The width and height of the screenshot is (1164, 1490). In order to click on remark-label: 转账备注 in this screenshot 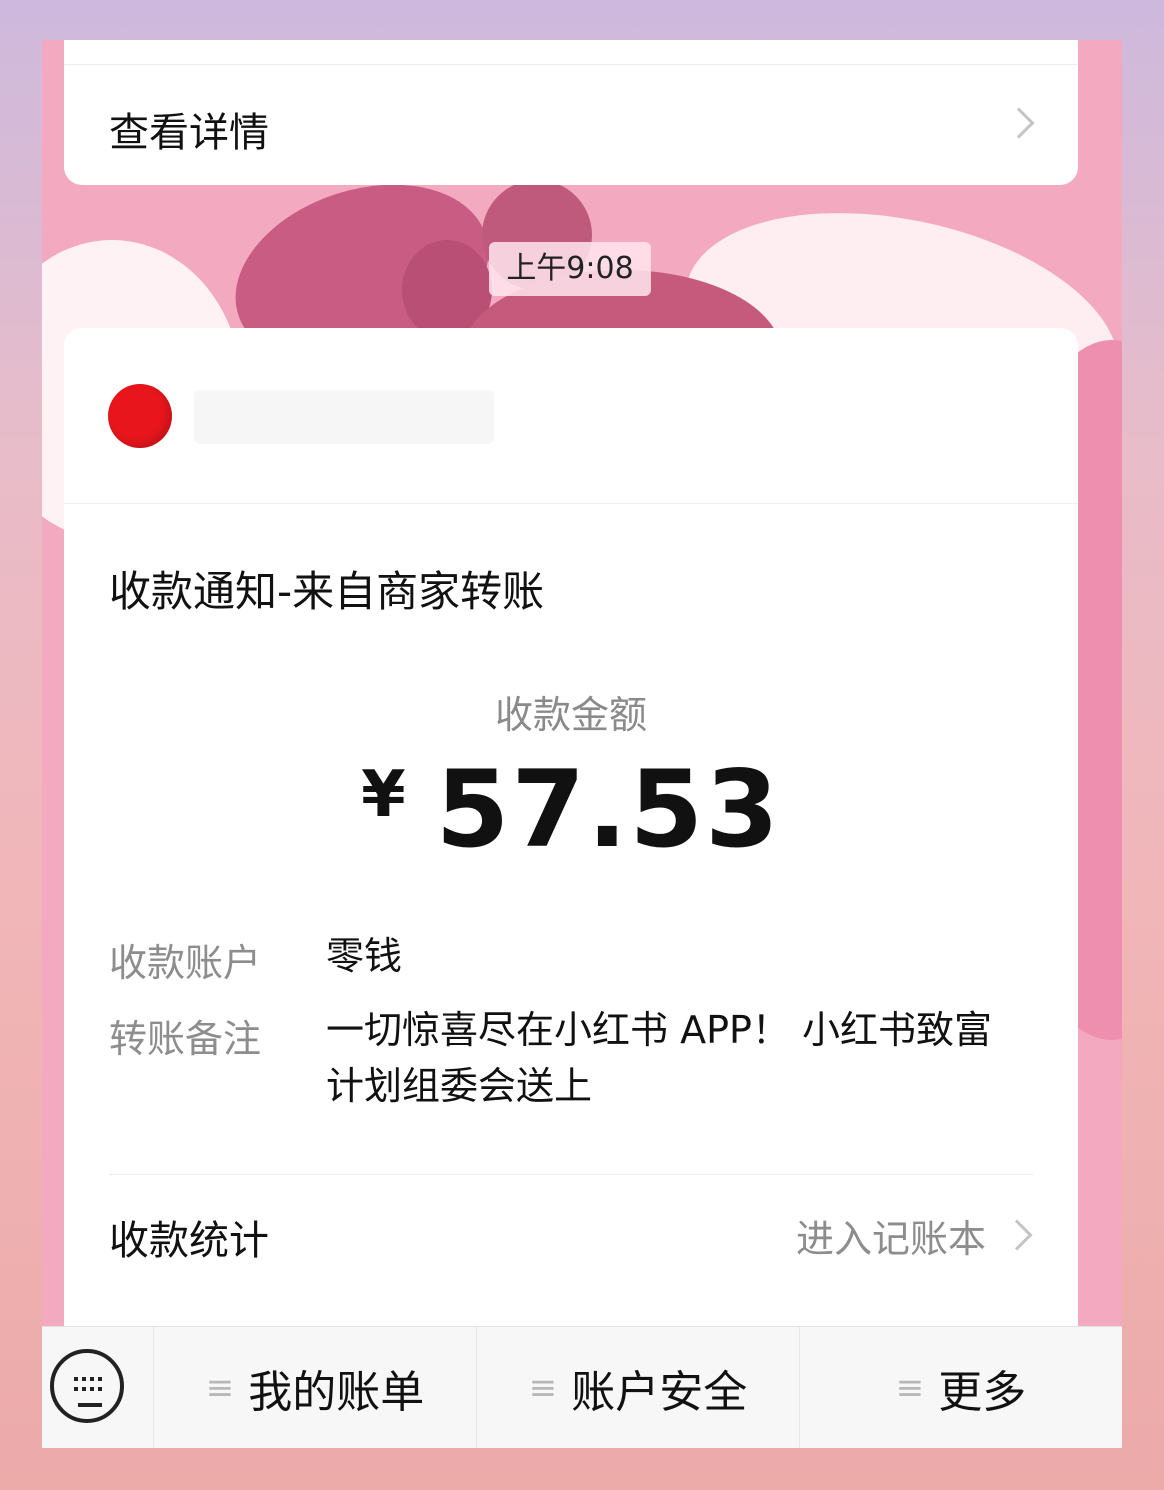, I will do `click(185, 1039)`.